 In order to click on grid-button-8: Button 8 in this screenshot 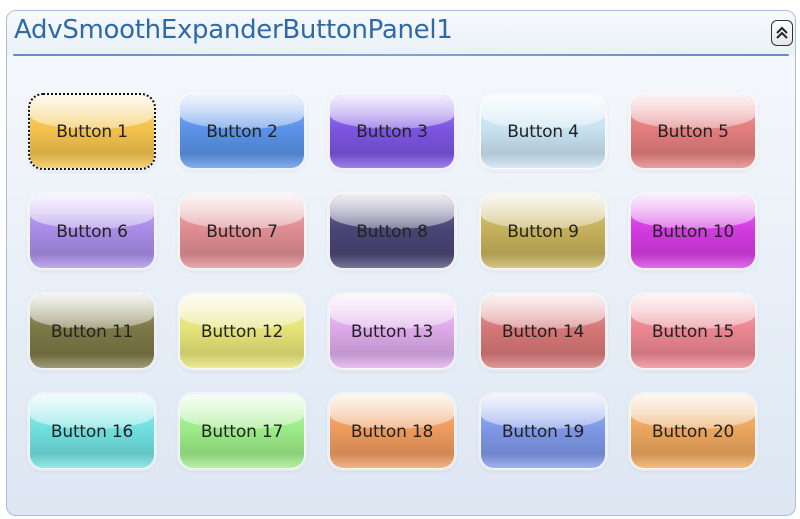, I will do `click(392, 231)`.